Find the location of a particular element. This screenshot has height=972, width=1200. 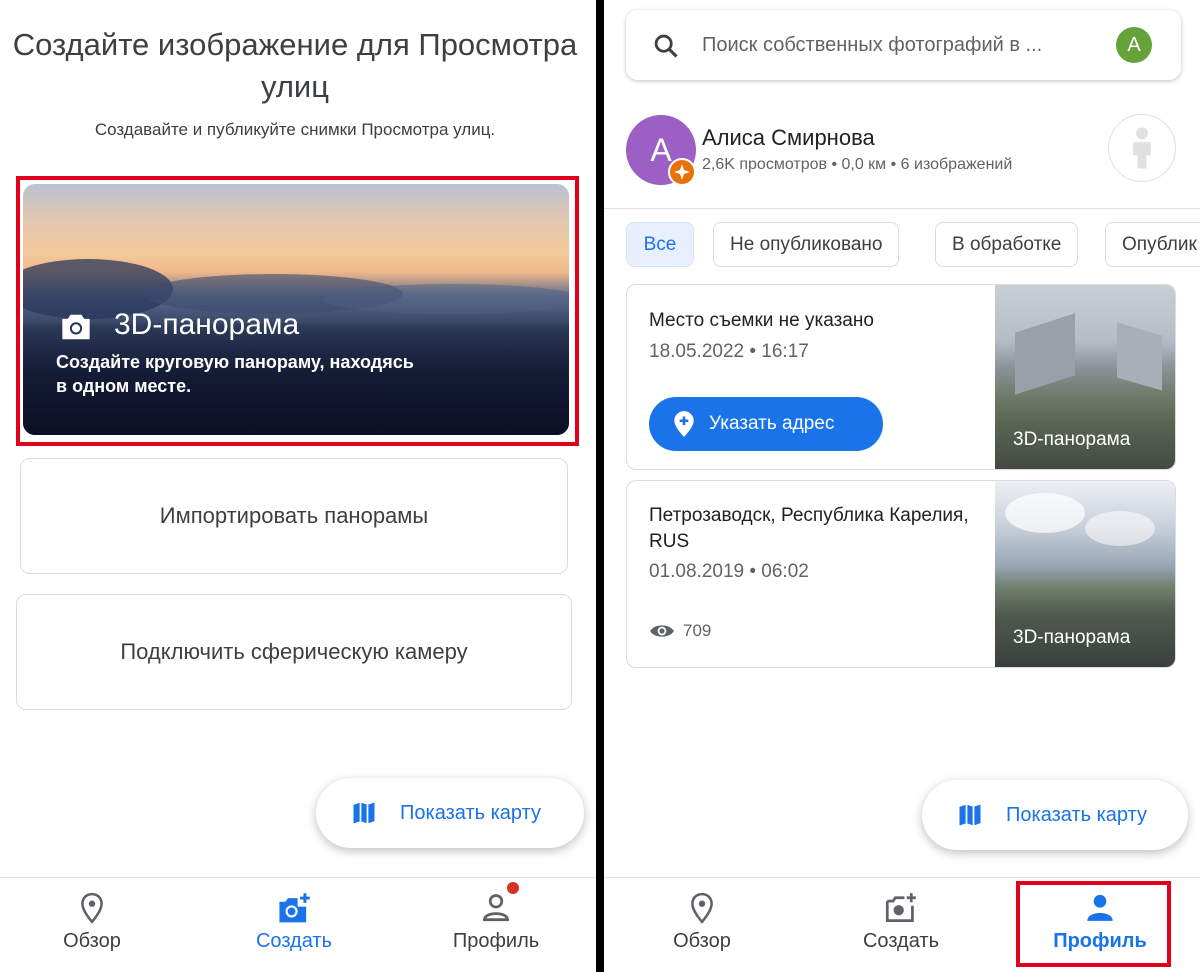

set-address-label: Указать адрес is located at coordinates (772, 423).